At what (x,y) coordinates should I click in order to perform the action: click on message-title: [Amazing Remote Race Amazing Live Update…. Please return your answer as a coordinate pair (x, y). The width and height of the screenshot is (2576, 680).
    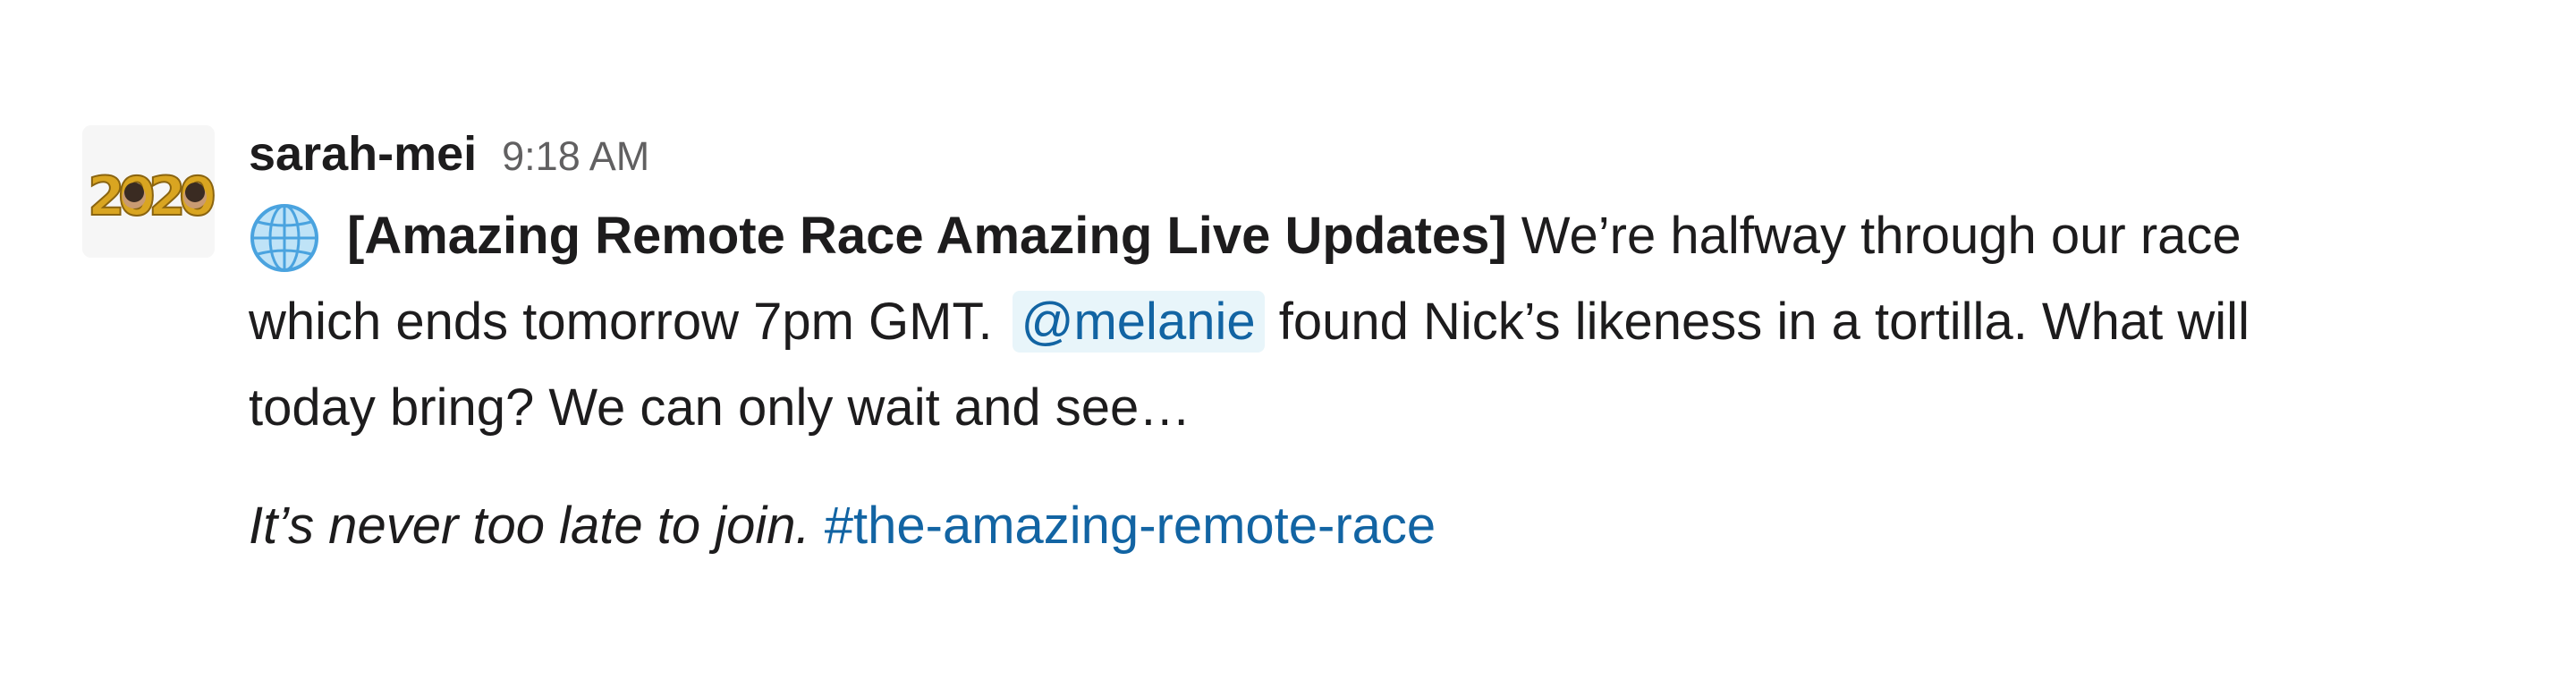
    Looking at the image, I should click on (927, 236).